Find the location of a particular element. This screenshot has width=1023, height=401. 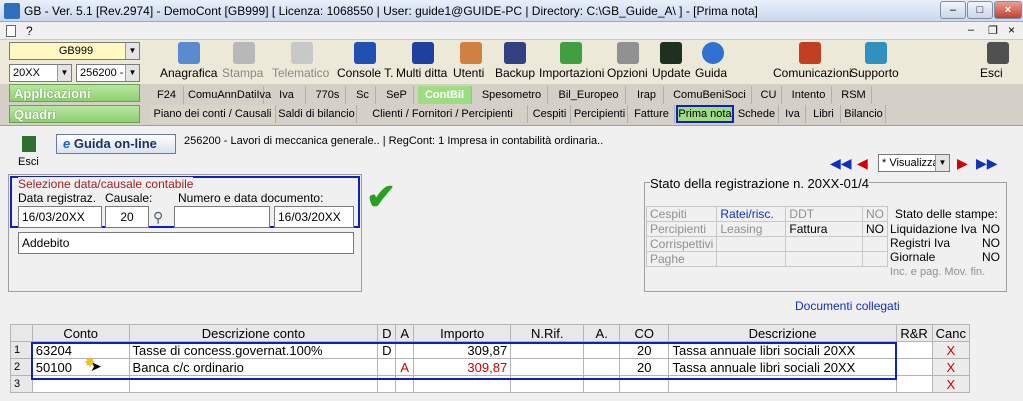

tab-app-770s: 770s is located at coordinates (328, 95).